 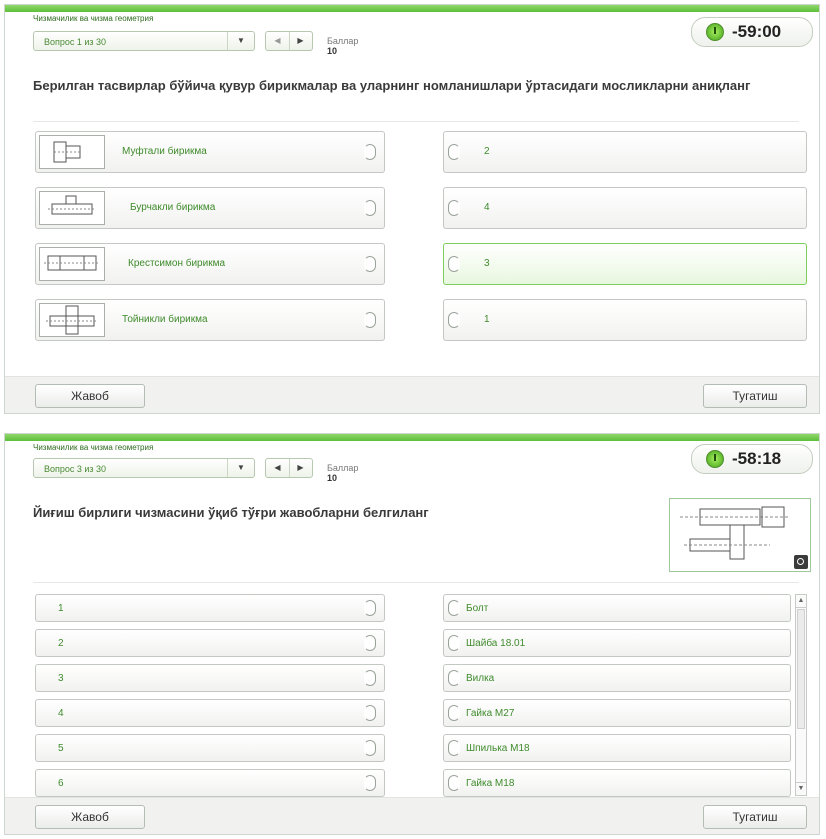 I want to click on match-right-item: Гайка М27, so click(x=617, y=713).